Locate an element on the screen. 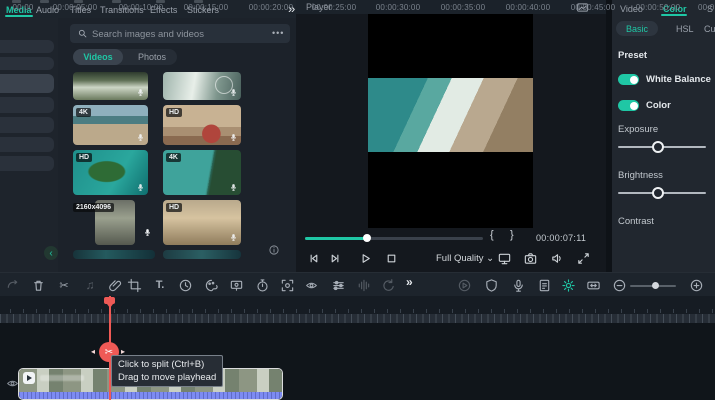 This screenshot has height=400, width=715. timeline-zoom-out-icon is located at coordinates (619, 285).